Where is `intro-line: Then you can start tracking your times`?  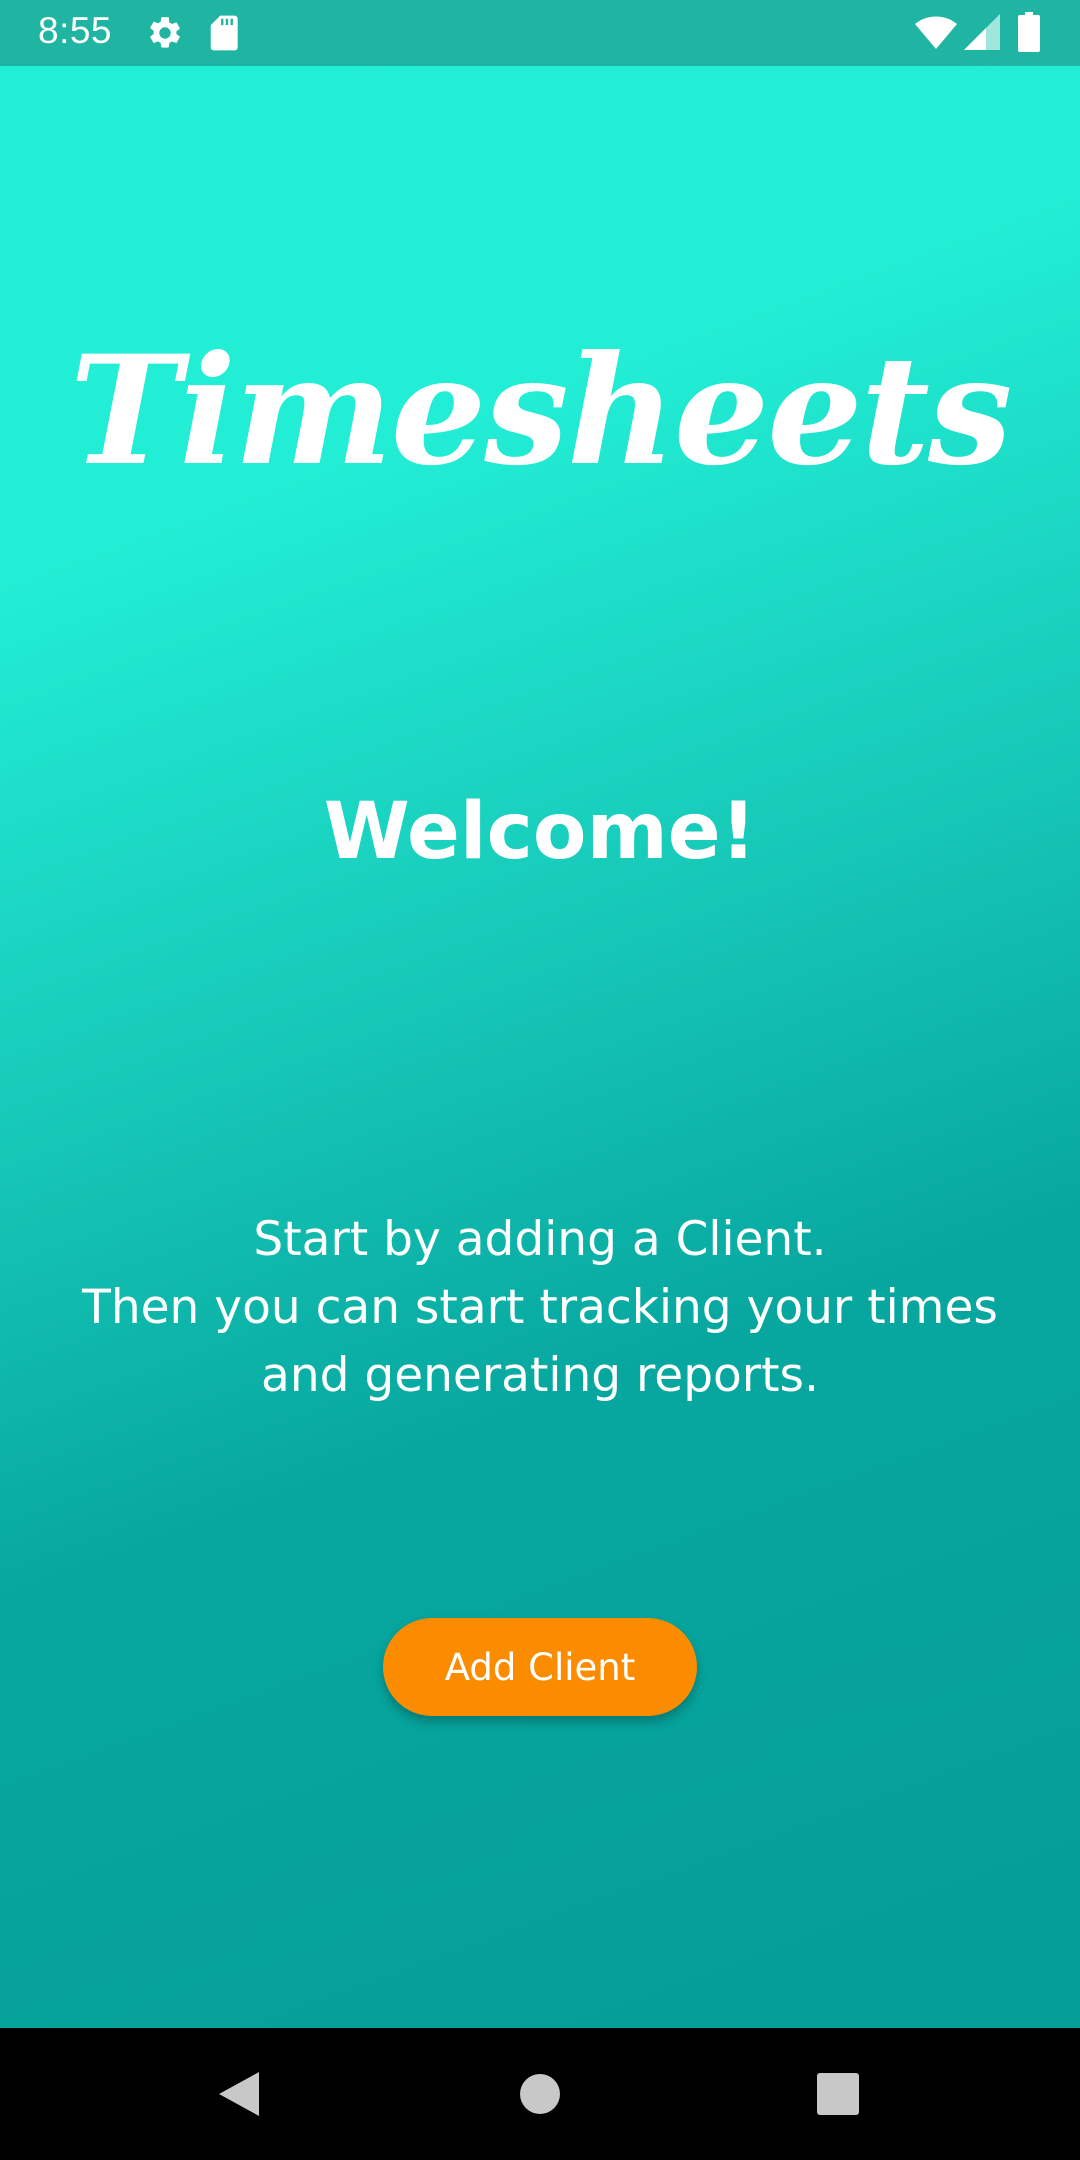
intro-line: Then you can start tracking your times is located at coordinates (540, 1307).